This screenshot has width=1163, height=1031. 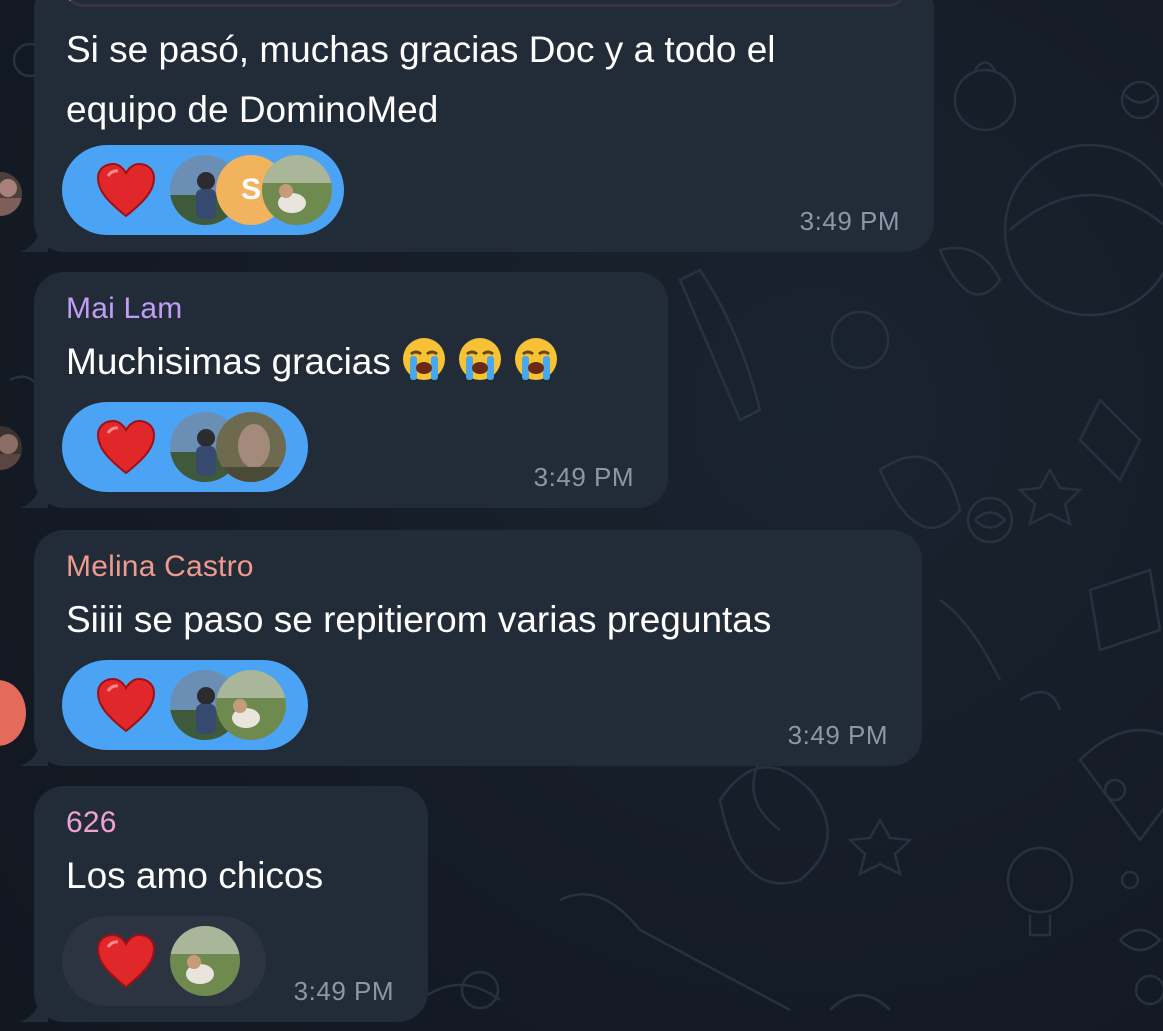 What do you see at coordinates (203, 190) in the screenshot?
I see `reaction-chip: S` at bounding box center [203, 190].